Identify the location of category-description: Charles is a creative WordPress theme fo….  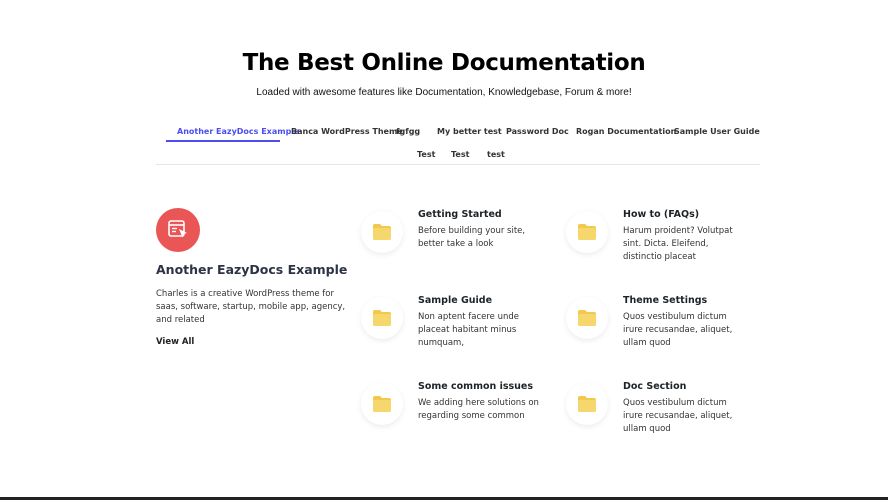
(251, 307).